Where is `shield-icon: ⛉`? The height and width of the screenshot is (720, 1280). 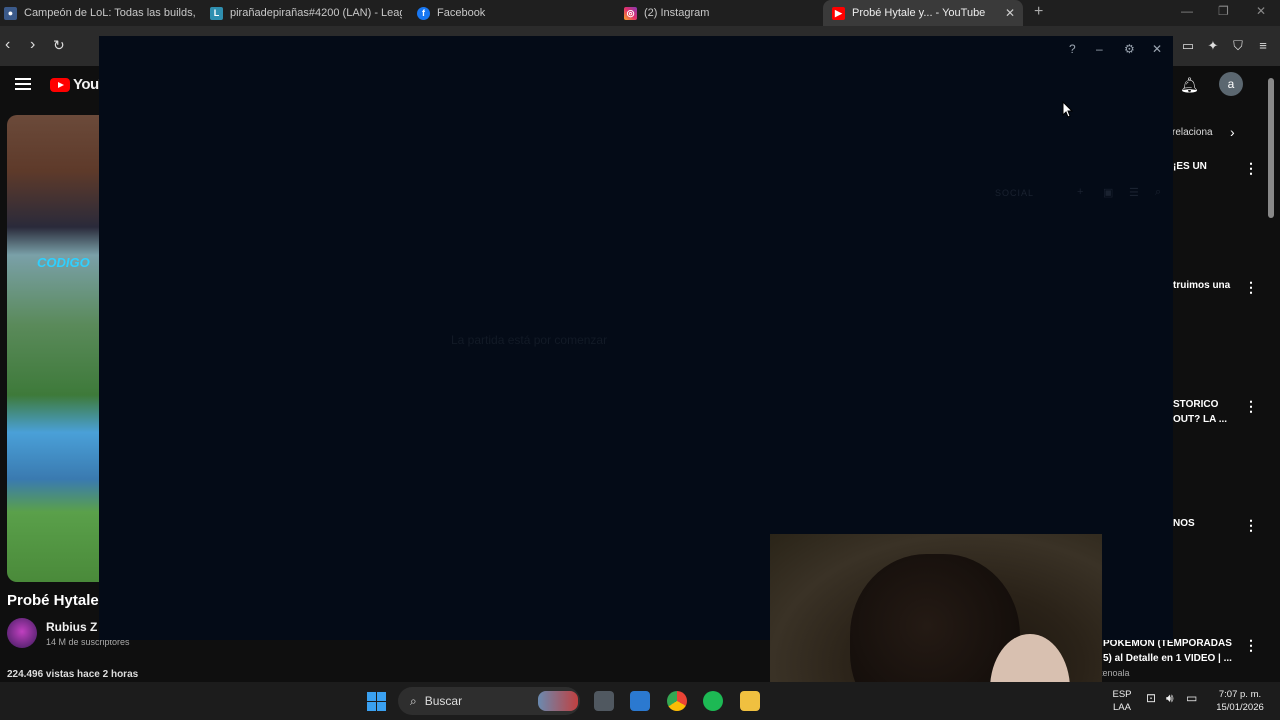 shield-icon: ⛉ is located at coordinates (1238, 46).